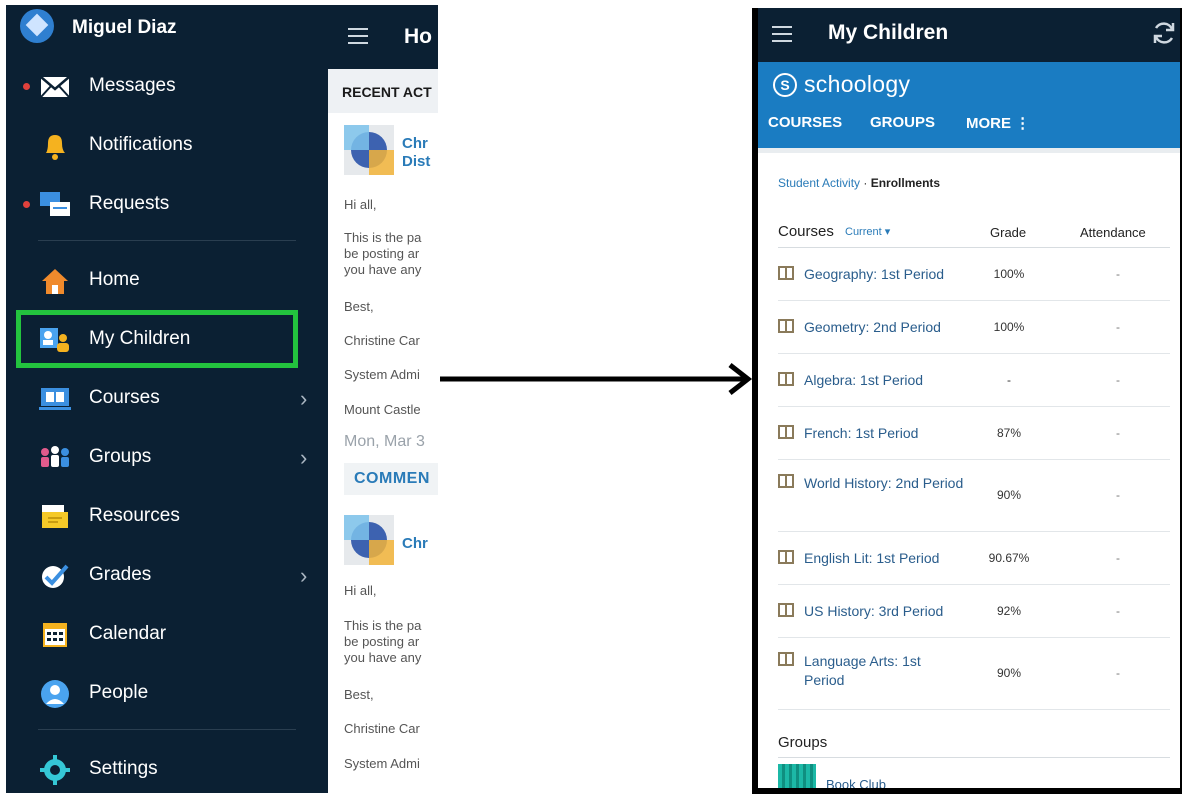  What do you see at coordinates (974, 274) in the screenshot?
I see `course-row: Geography: 1st Period 100% -` at bounding box center [974, 274].